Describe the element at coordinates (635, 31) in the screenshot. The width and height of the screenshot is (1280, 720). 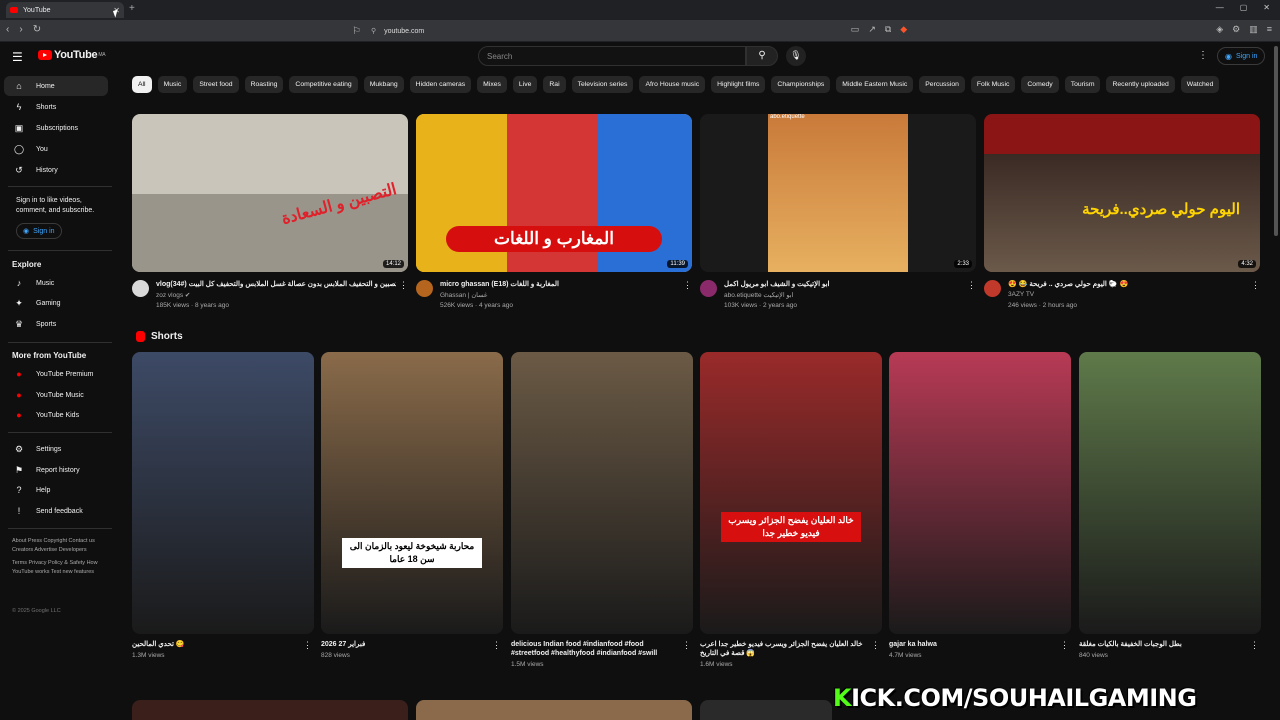
I see `url-field: ⚐ ⚲ youtube.com` at that location.